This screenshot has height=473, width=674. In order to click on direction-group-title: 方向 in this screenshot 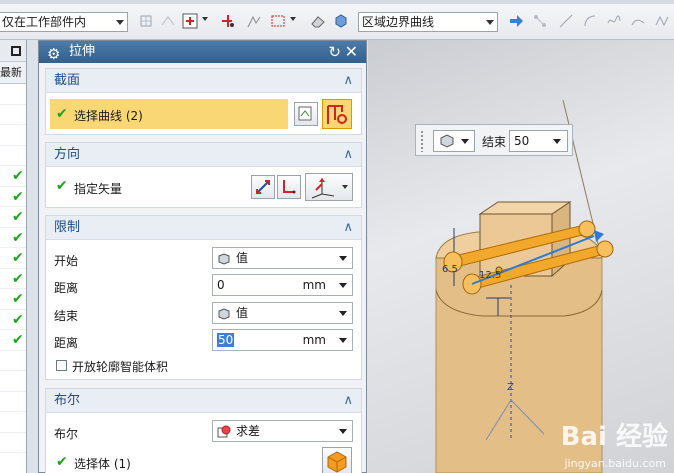, I will do `click(67, 154)`.